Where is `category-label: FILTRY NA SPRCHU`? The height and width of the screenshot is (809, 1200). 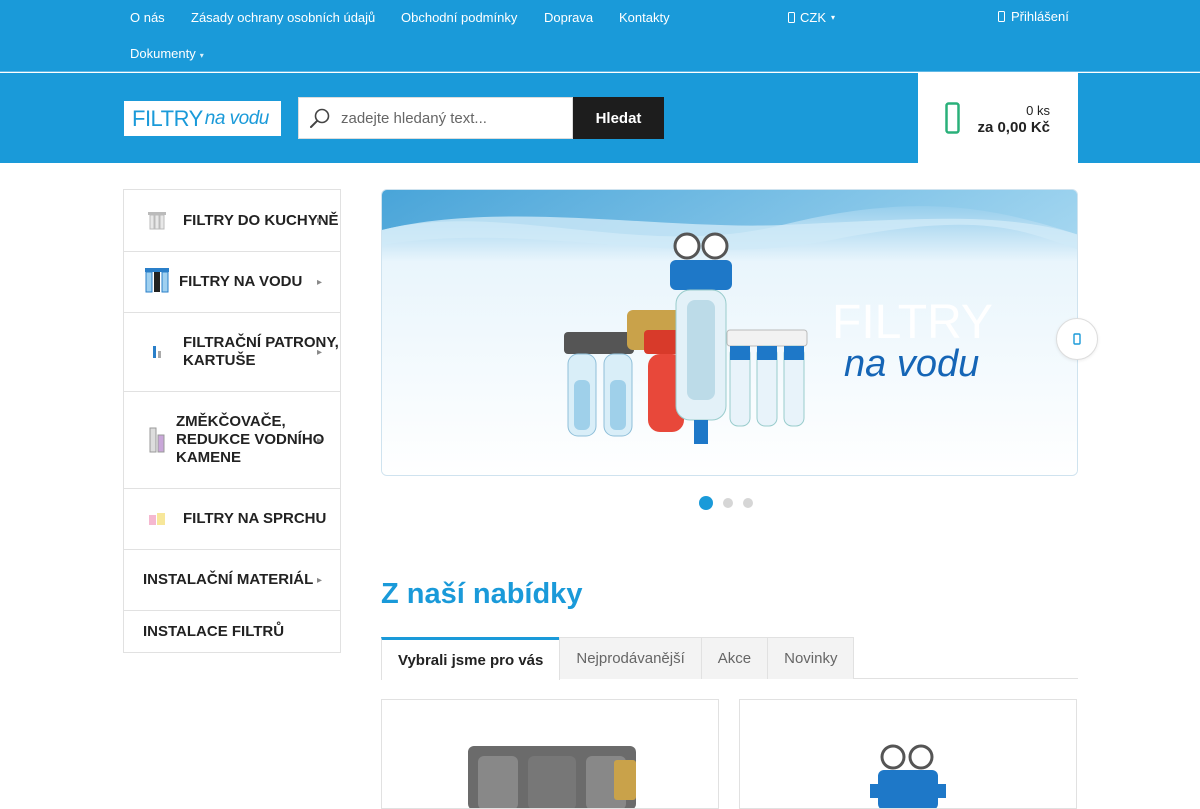
category-label: FILTRY NA SPRCHU is located at coordinates (255, 518).